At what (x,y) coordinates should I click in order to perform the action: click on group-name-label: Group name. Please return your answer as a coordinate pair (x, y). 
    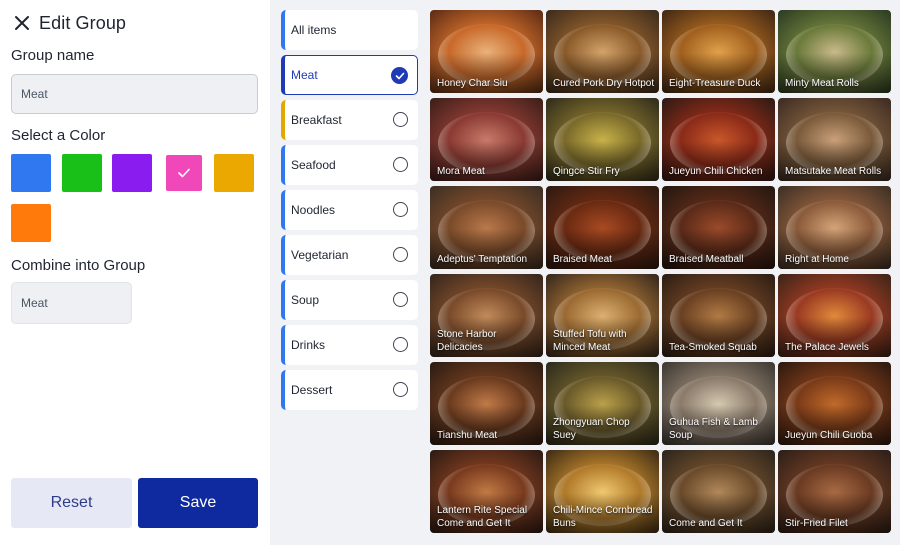
    Looking at the image, I should click on (53, 55).